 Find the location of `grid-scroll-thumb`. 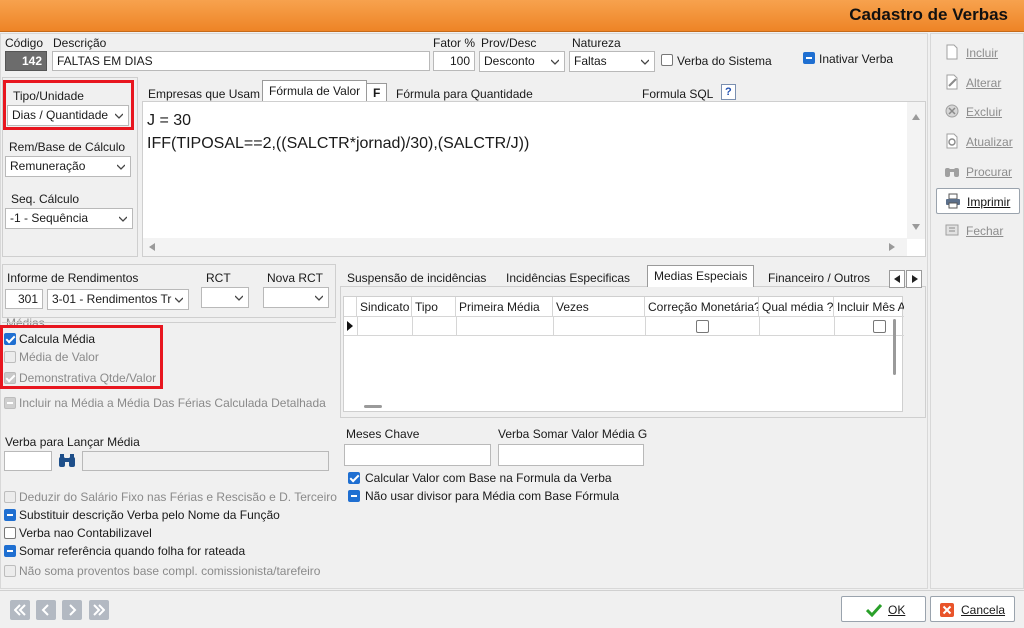

grid-scroll-thumb is located at coordinates (894, 347).